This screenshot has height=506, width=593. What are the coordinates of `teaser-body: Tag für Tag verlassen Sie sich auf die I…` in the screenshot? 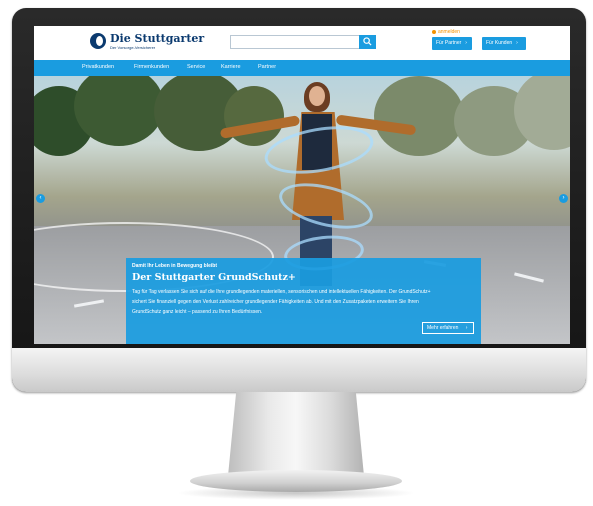 It's located at (281, 302).